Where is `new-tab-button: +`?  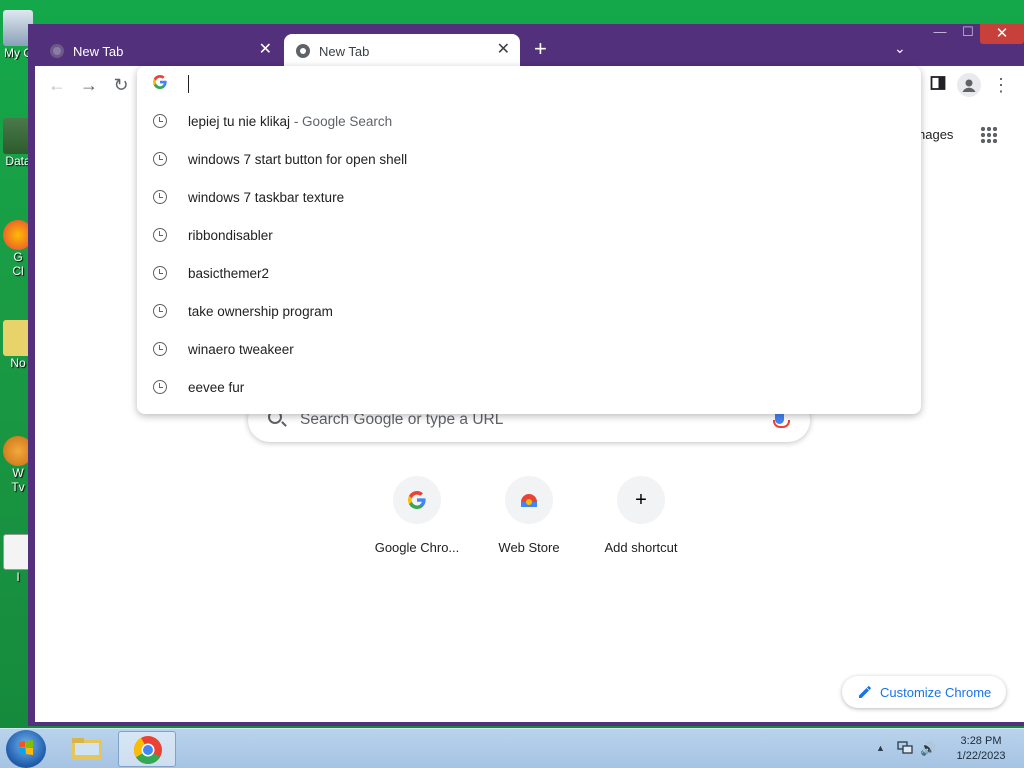 new-tab-button: + is located at coordinates (540, 49).